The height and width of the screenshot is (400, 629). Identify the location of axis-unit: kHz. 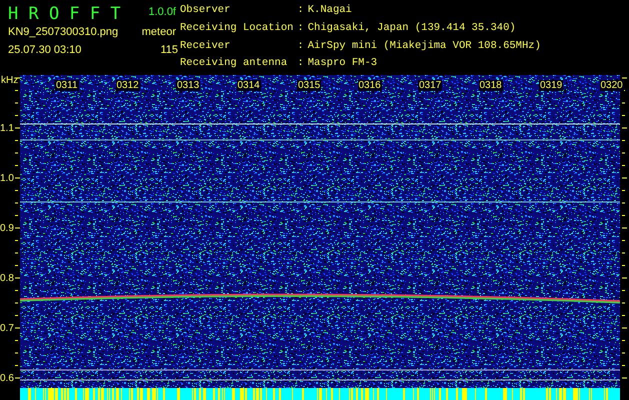
(9, 80).